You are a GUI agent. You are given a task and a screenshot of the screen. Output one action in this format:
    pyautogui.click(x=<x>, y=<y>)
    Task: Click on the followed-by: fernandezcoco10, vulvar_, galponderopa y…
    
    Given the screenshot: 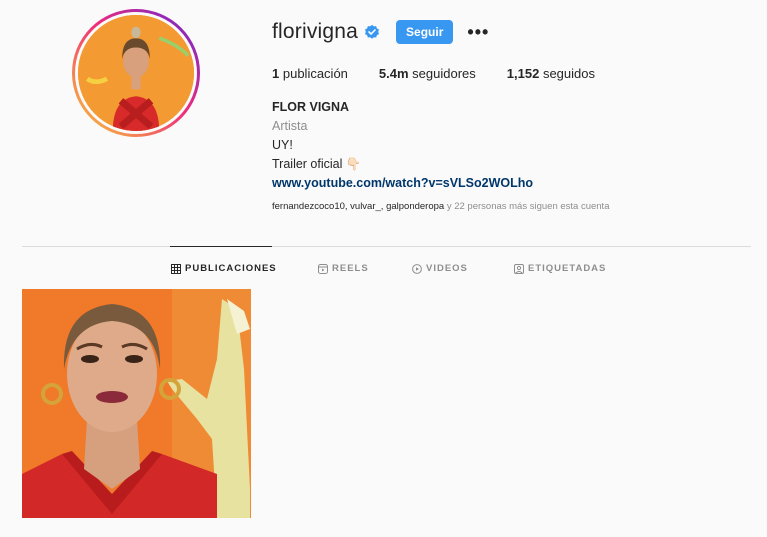 What is the action you would take?
    pyautogui.click(x=440, y=206)
    